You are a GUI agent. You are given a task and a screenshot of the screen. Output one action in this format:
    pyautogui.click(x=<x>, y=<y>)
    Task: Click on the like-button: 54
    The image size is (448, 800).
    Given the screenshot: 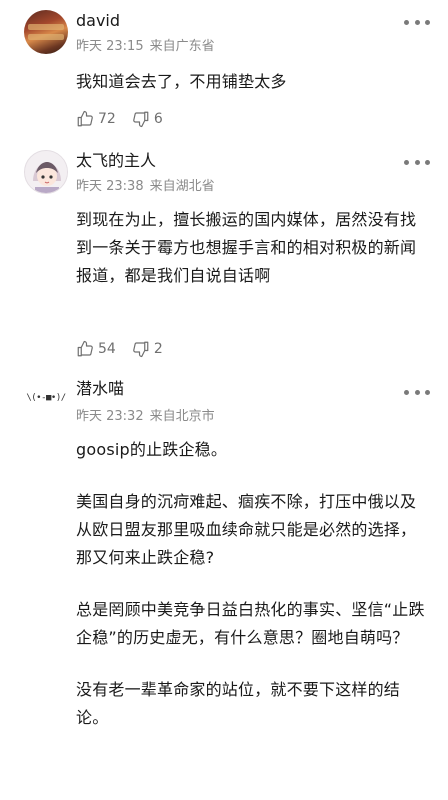 What is the action you would take?
    pyautogui.click(x=96, y=349)
    